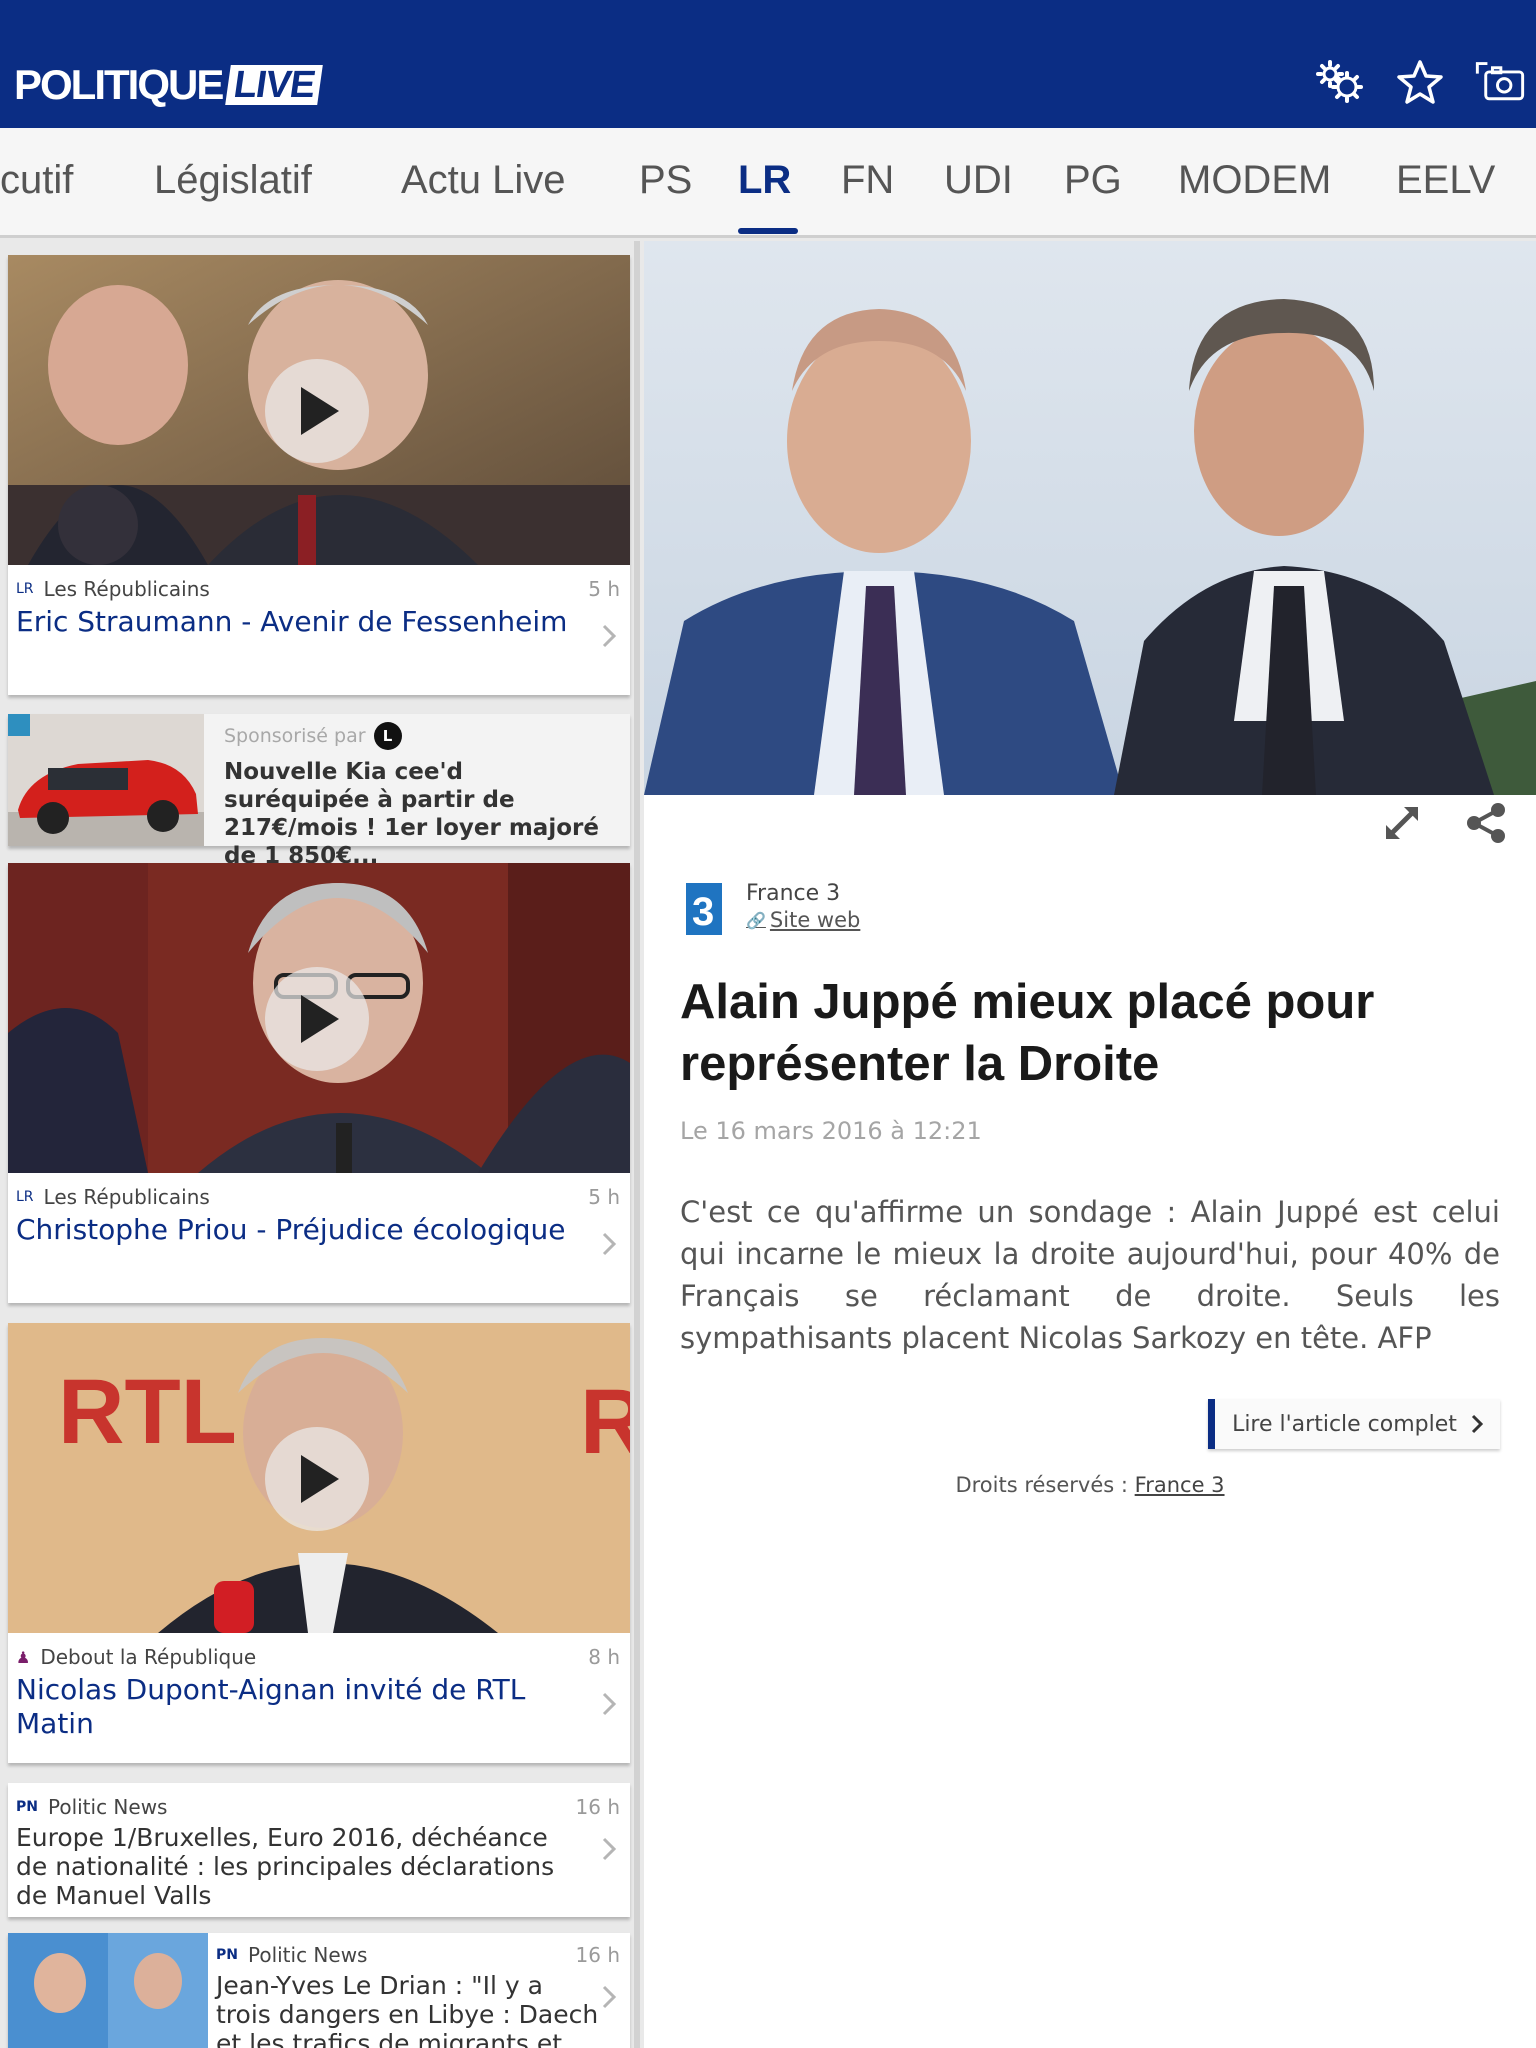 Image resolution: width=1536 pixels, height=2048 pixels. Describe the element at coordinates (1344, 1424) in the screenshot. I see `read-more-label: Lire l'article complet` at that location.